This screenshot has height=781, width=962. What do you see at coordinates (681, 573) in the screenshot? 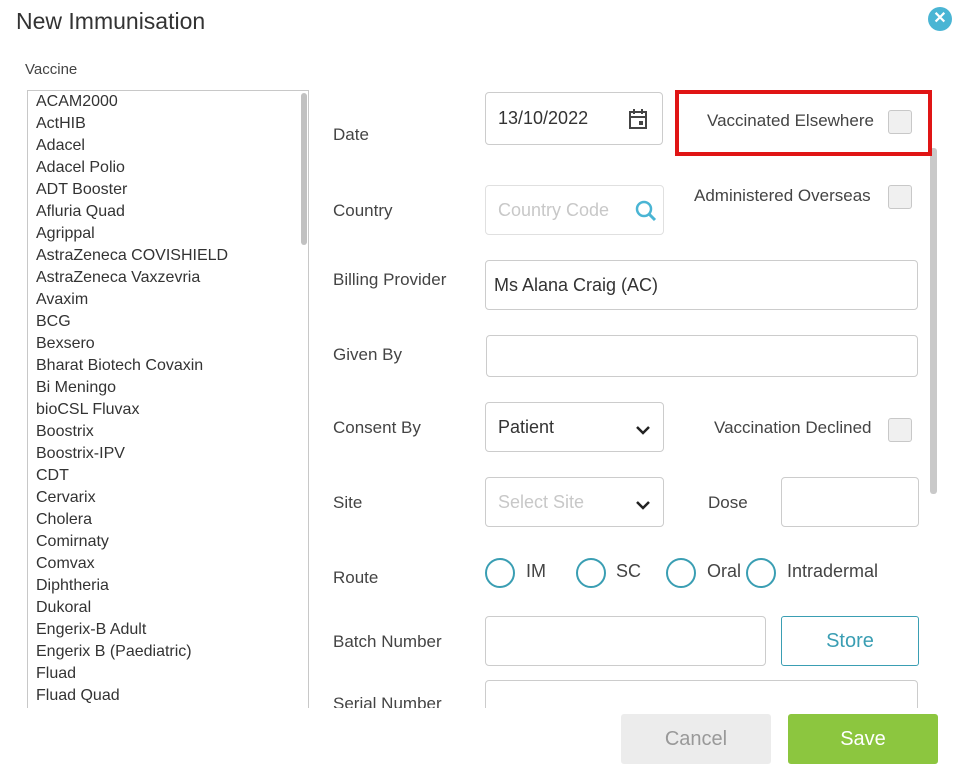
I see `route-radio-oral` at bounding box center [681, 573].